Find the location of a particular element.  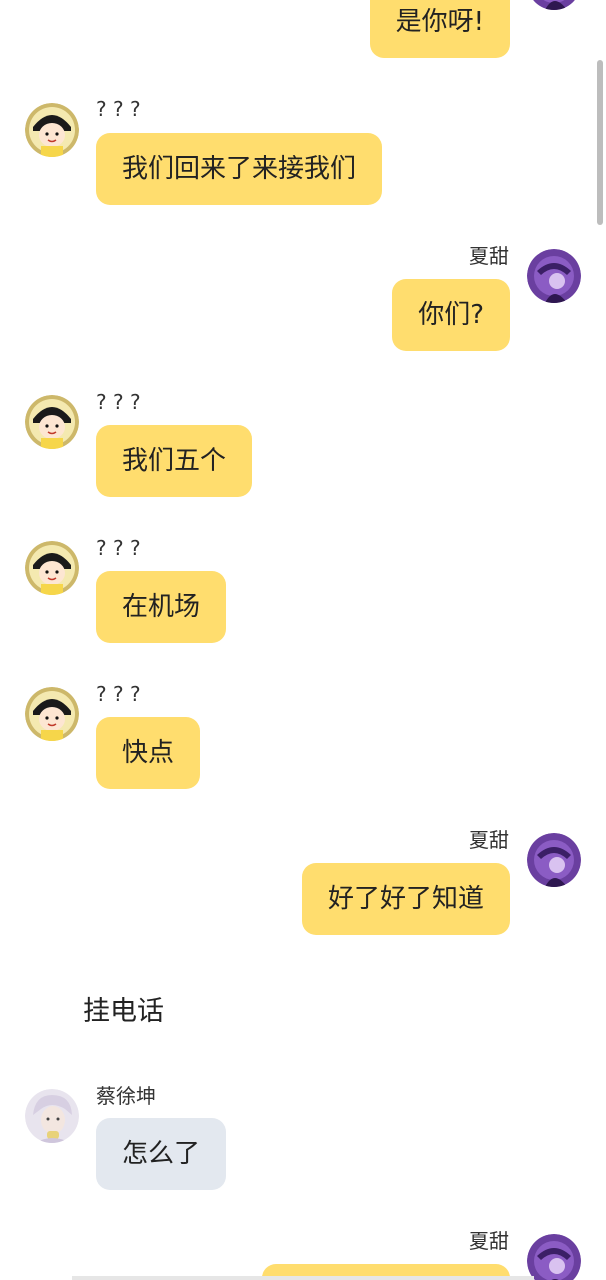

narration-text: 挂电话 is located at coordinates (123, 1011).